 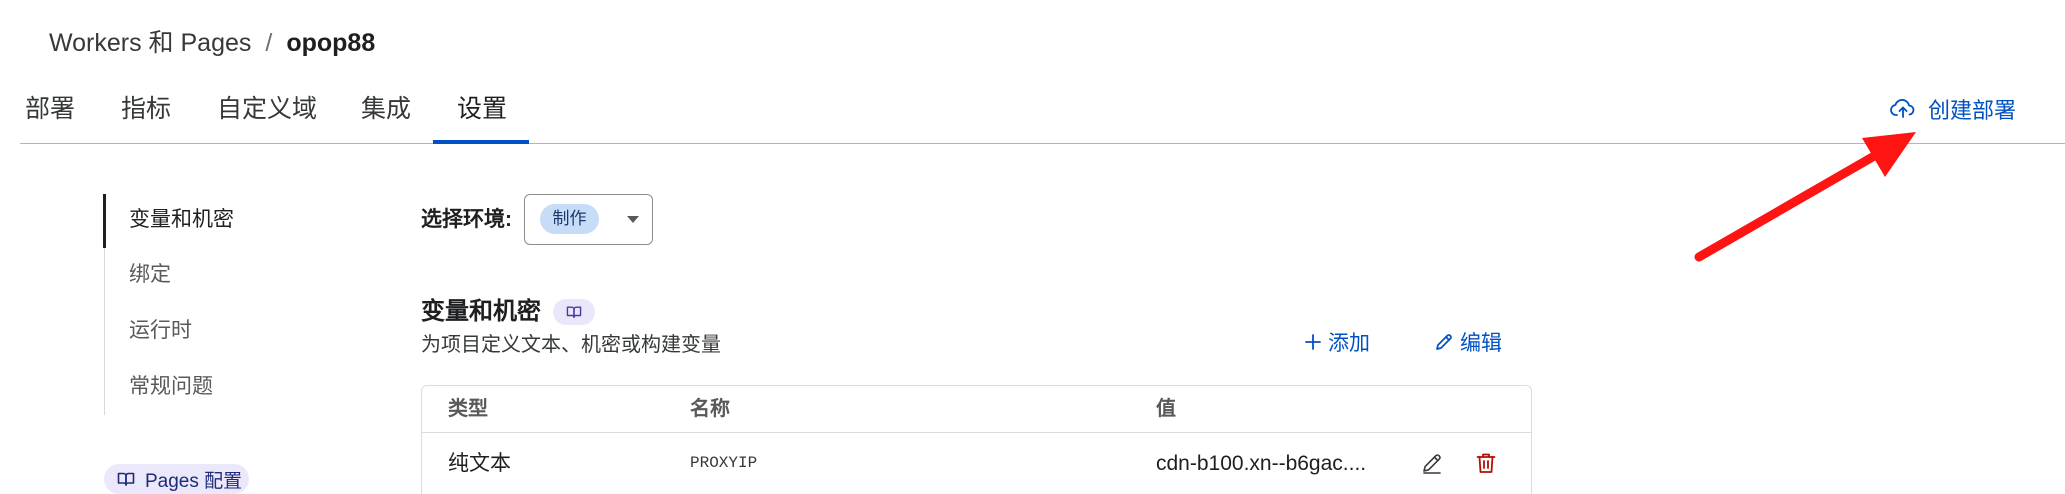 What do you see at coordinates (976, 409) in the screenshot?
I see `table-header: 类型 名称 值` at bounding box center [976, 409].